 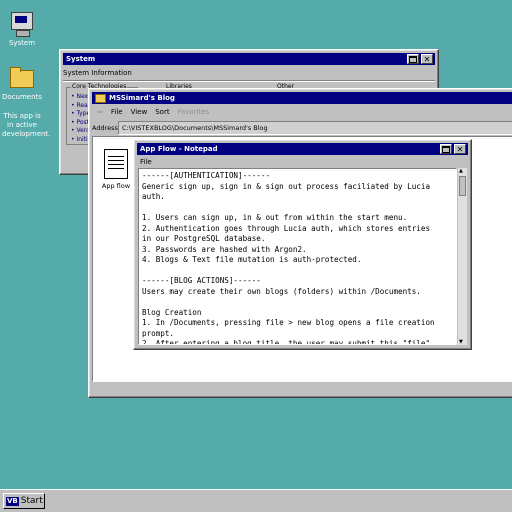 I want to click on menu-sort: Sort, so click(x=162, y=113).